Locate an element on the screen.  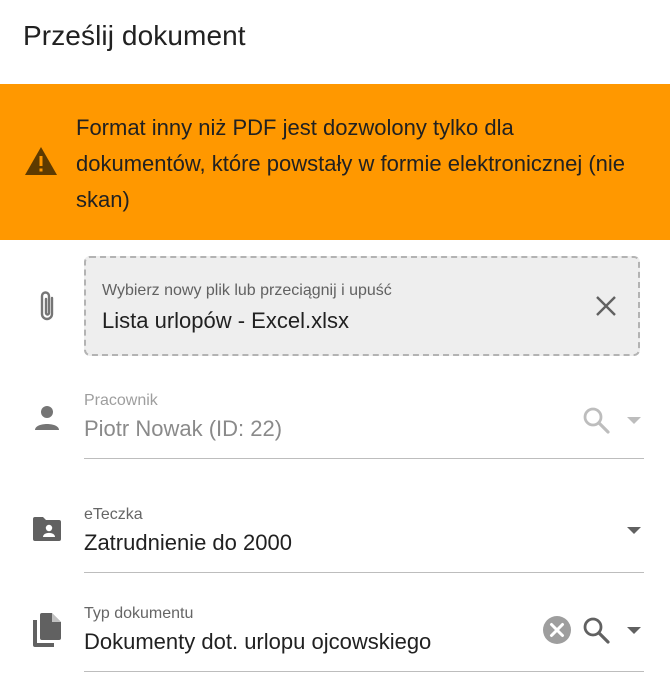
dialog-title: Prześlij dokument is located at coordinates (134, 35).